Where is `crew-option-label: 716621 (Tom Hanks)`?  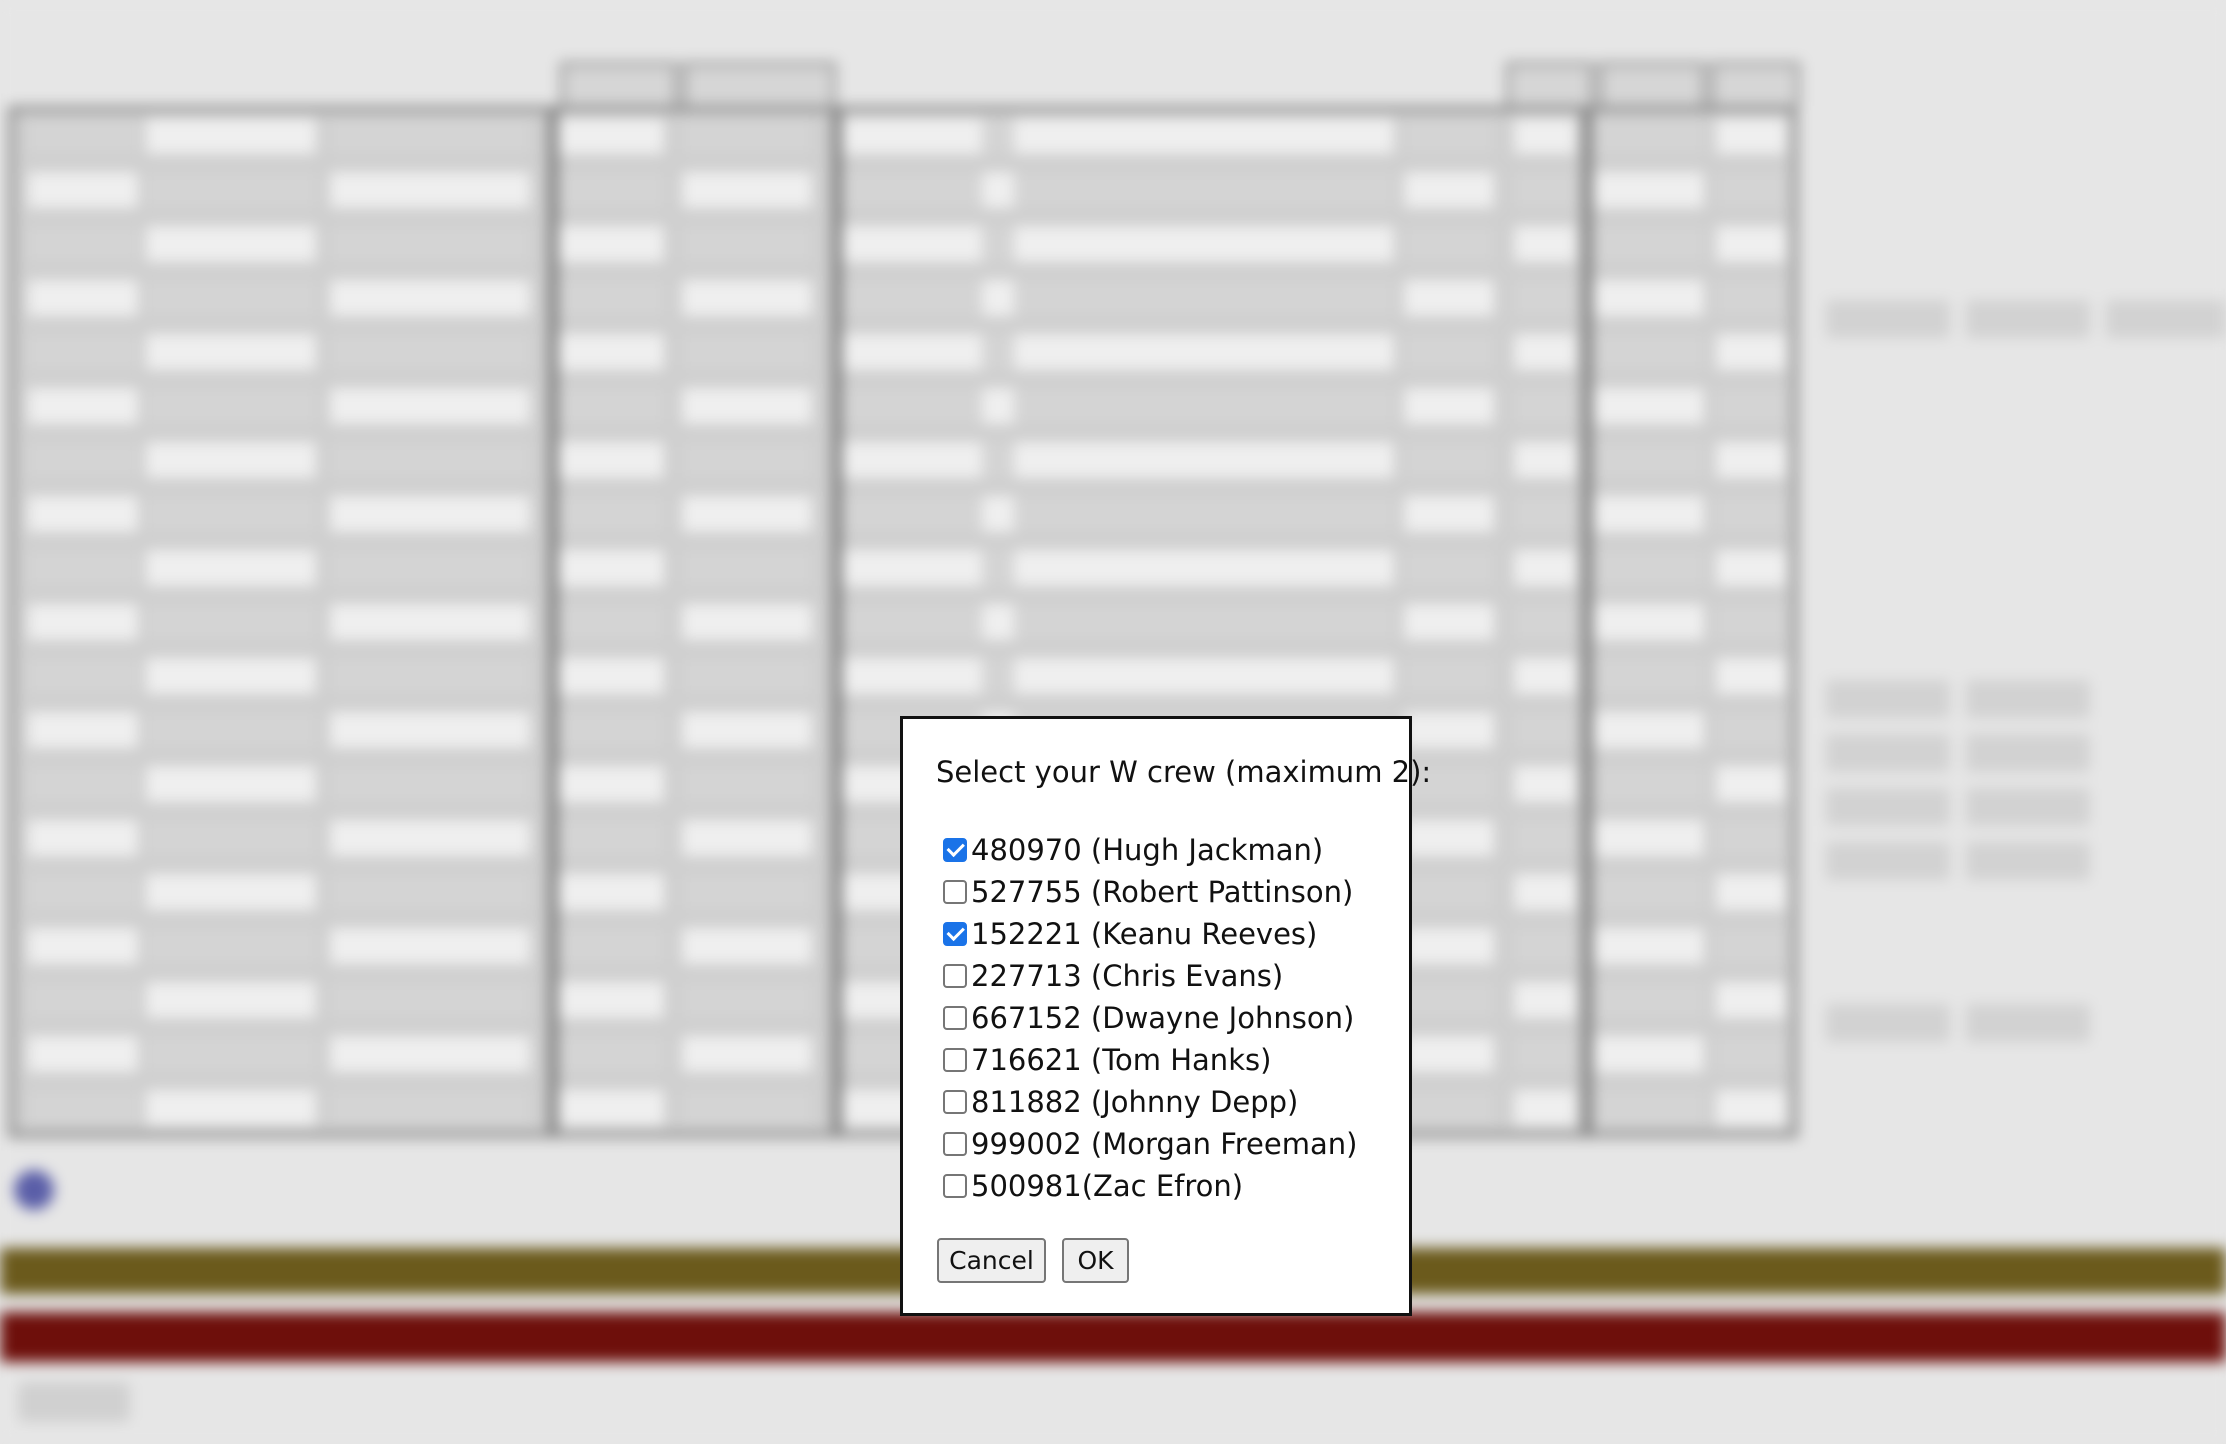
crew-option-label: 716621 (Tom Hanks) is located at coordinates (1121, 1060).